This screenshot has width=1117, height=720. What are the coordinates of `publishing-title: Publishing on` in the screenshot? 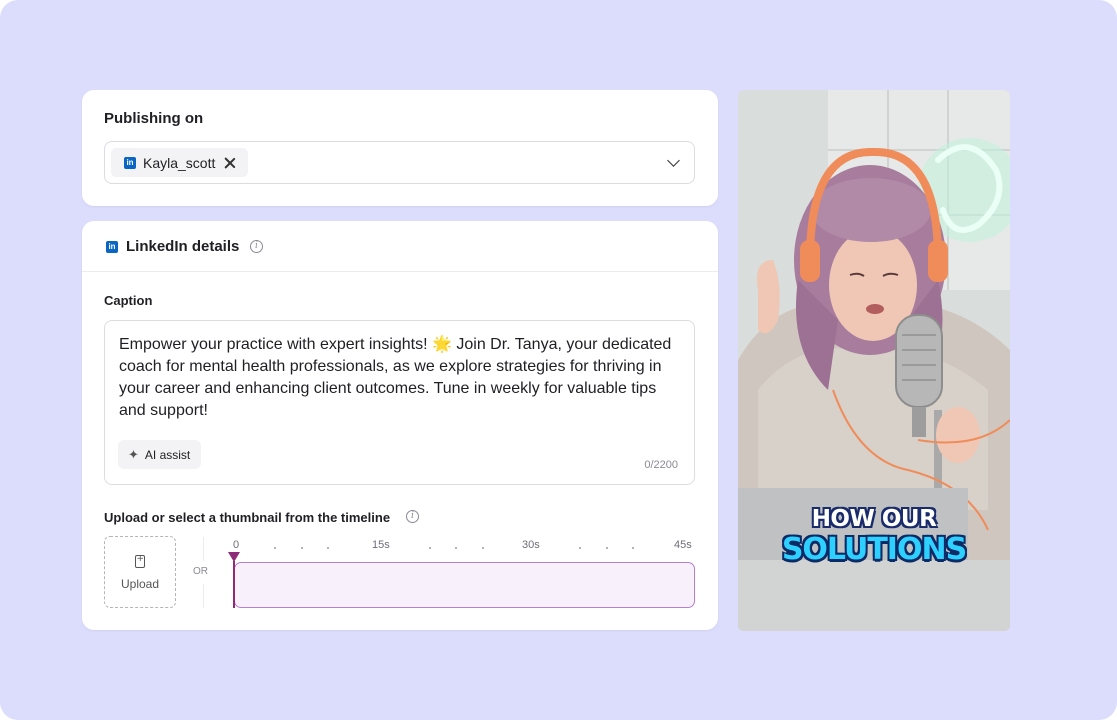 It's located at (154, 118).